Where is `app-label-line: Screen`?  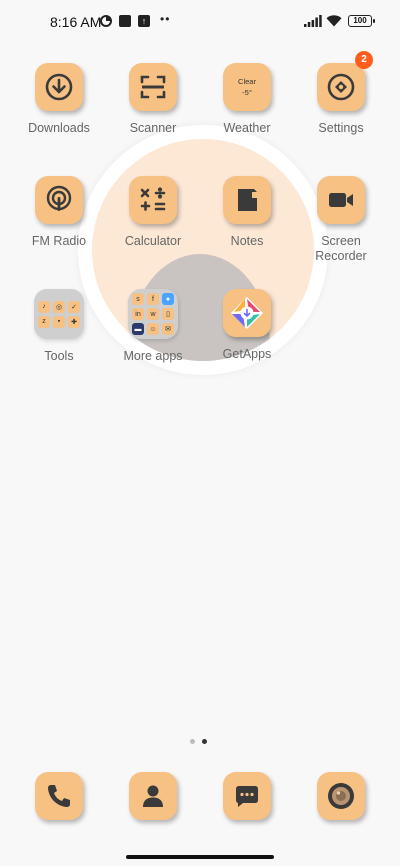 app-label-line: Screen is located at coordinates (341, 241).